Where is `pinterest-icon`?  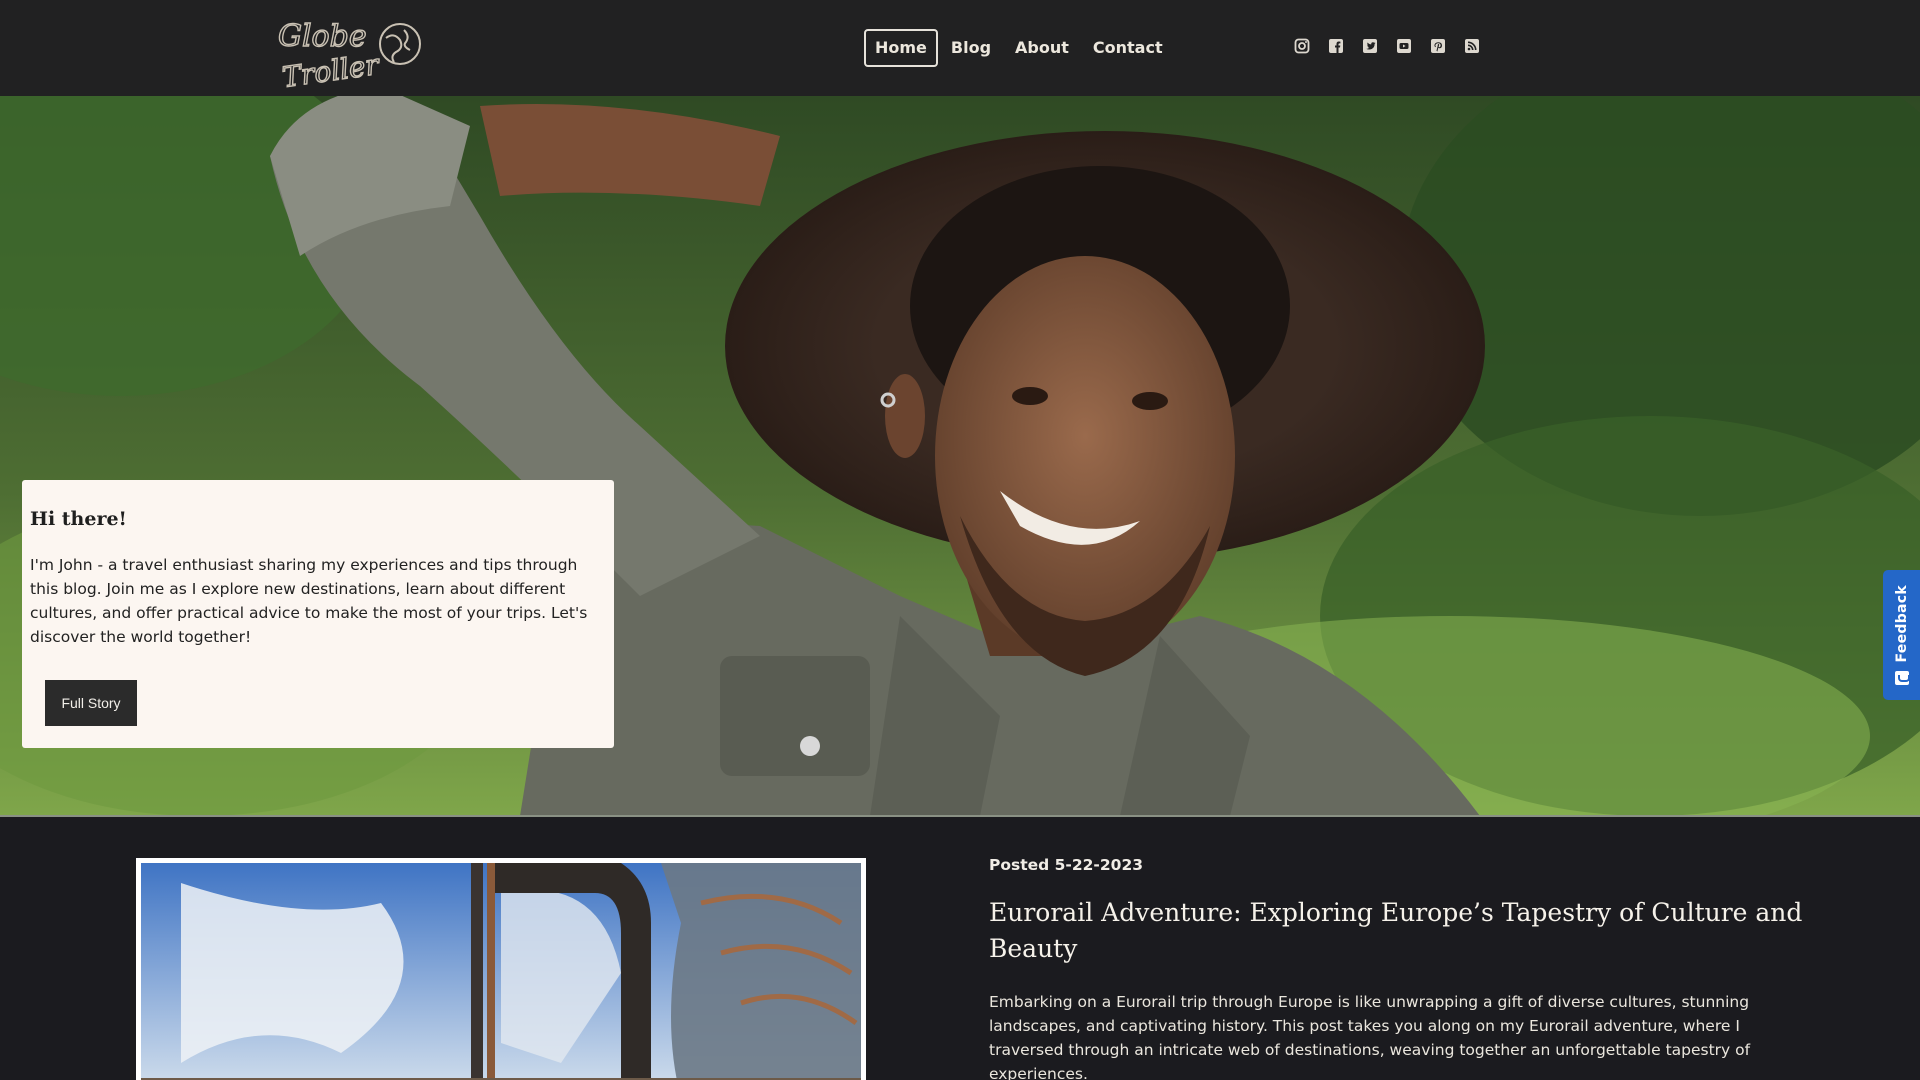
pinterest-icon is located at coordinates (1438, 46).